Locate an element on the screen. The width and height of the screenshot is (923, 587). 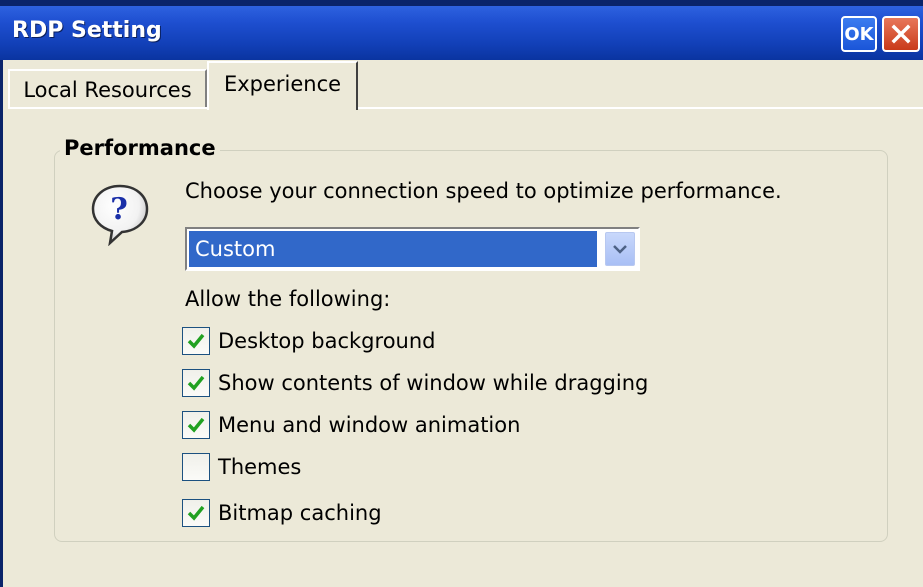
checkbox-bitmap-caching is located at coordinates (196, 513).